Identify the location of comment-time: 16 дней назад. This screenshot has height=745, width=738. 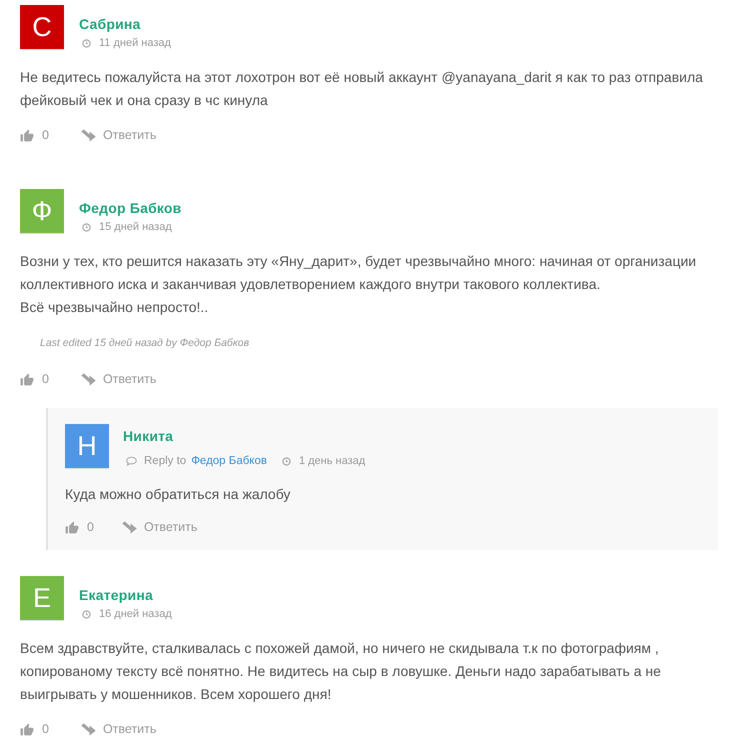
(135, 614).